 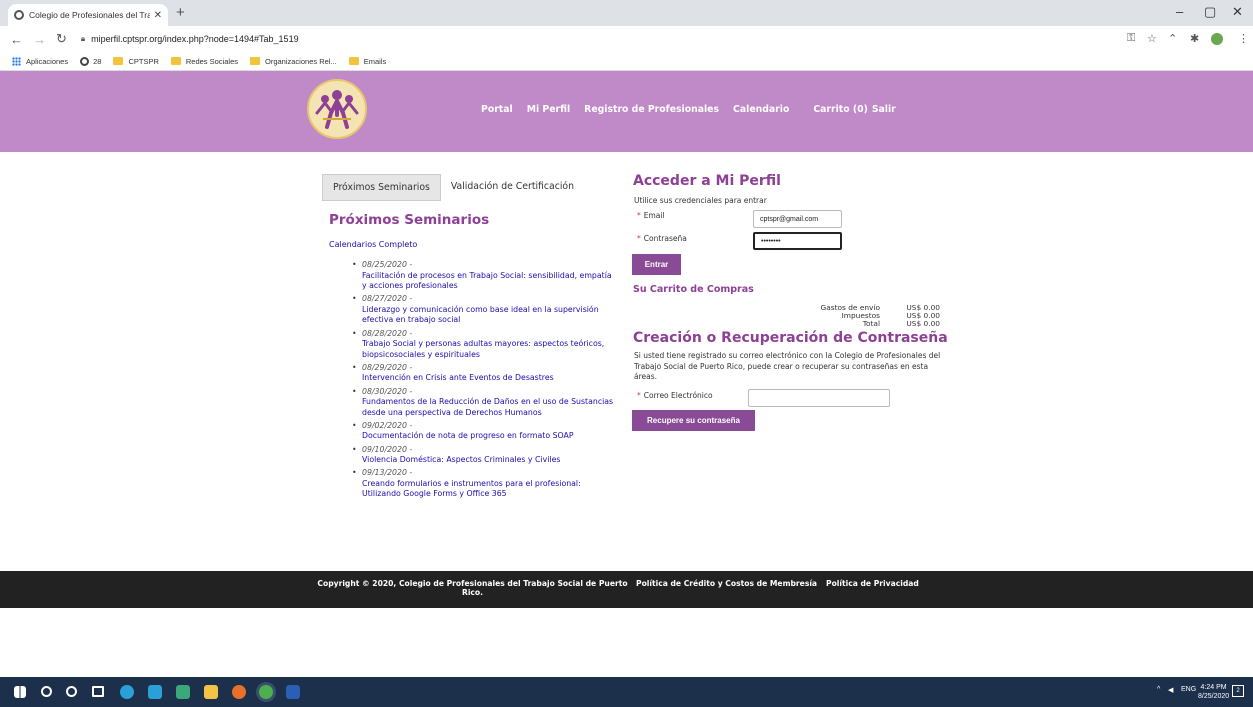 What do you see at coordinates (39, 39) in the screenshot?
I see `forward-icon: →` at bounding box center [39, 39].